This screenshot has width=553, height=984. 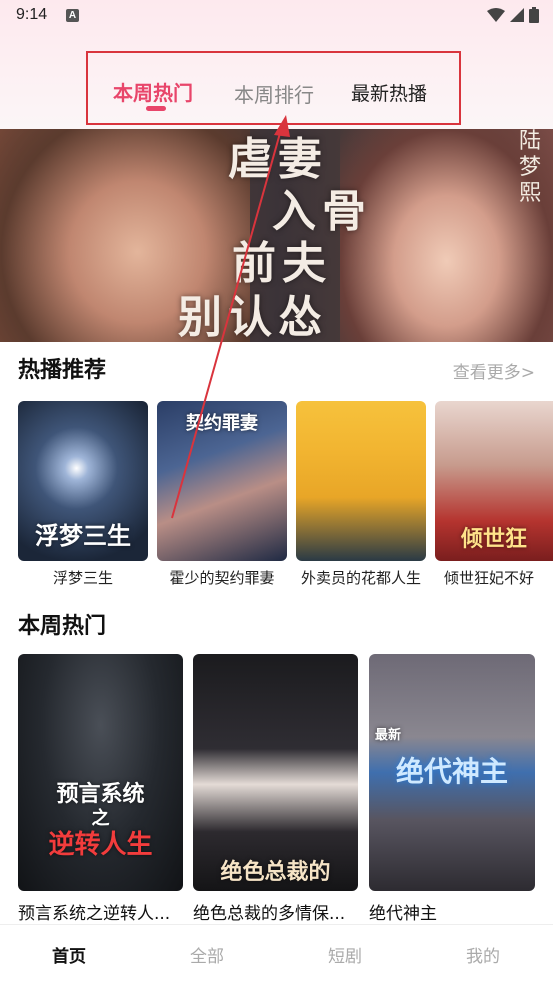 I want to click on hot-card-3: 外卖员的花都人生, so click(x=361, y=494).